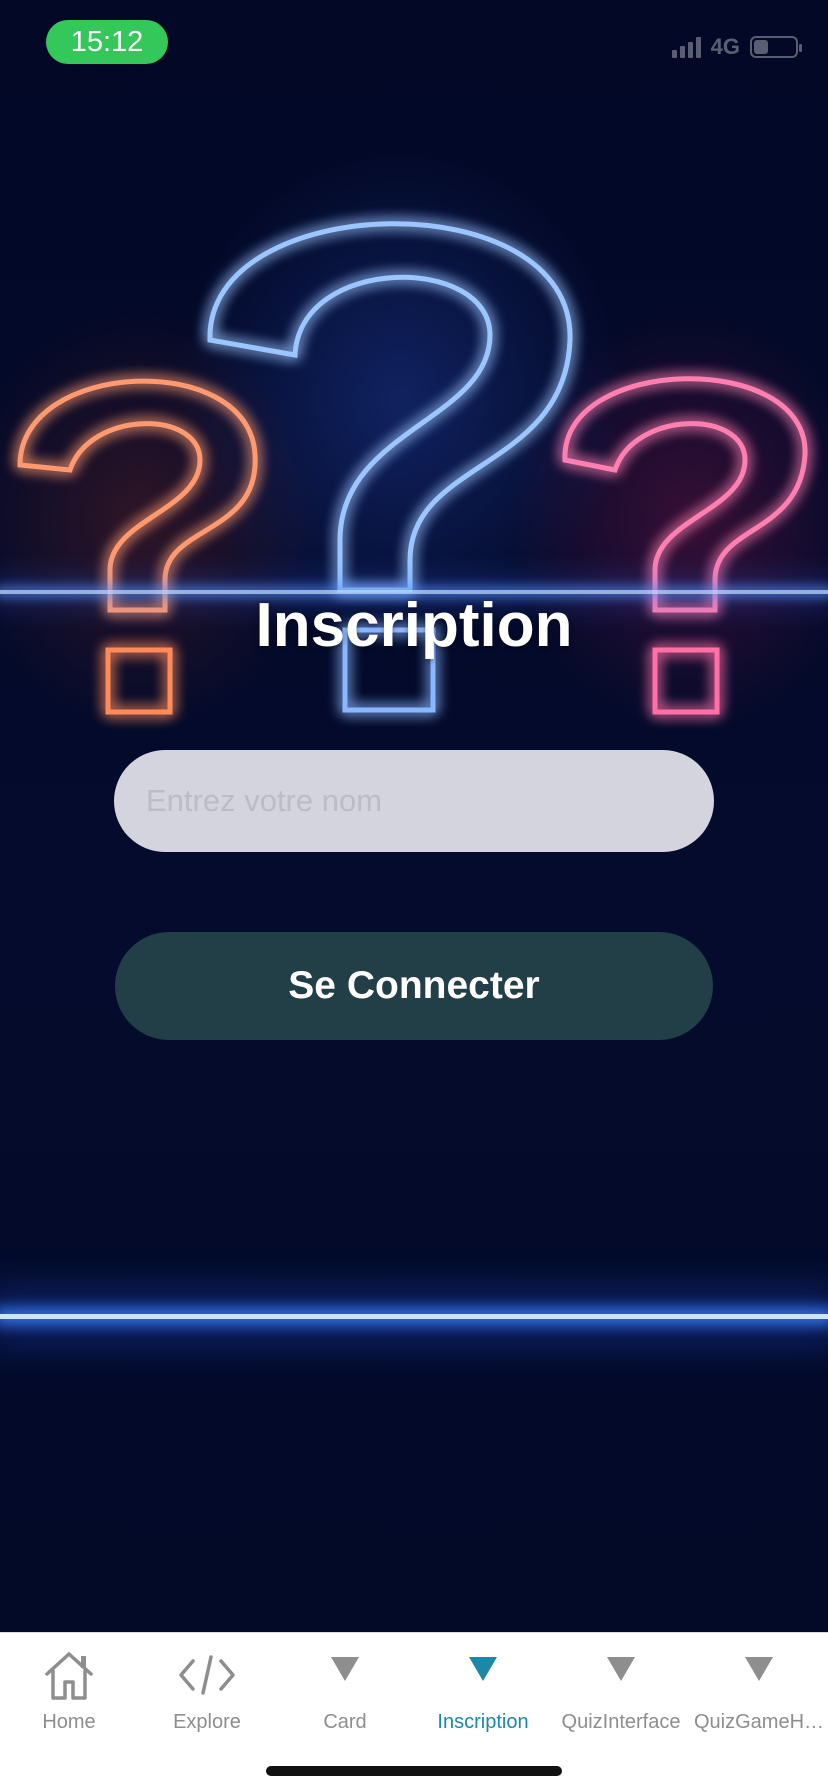 The width and height of the screenshot is (828, 1792). I want to click on battery-icon, so click(776, 47).